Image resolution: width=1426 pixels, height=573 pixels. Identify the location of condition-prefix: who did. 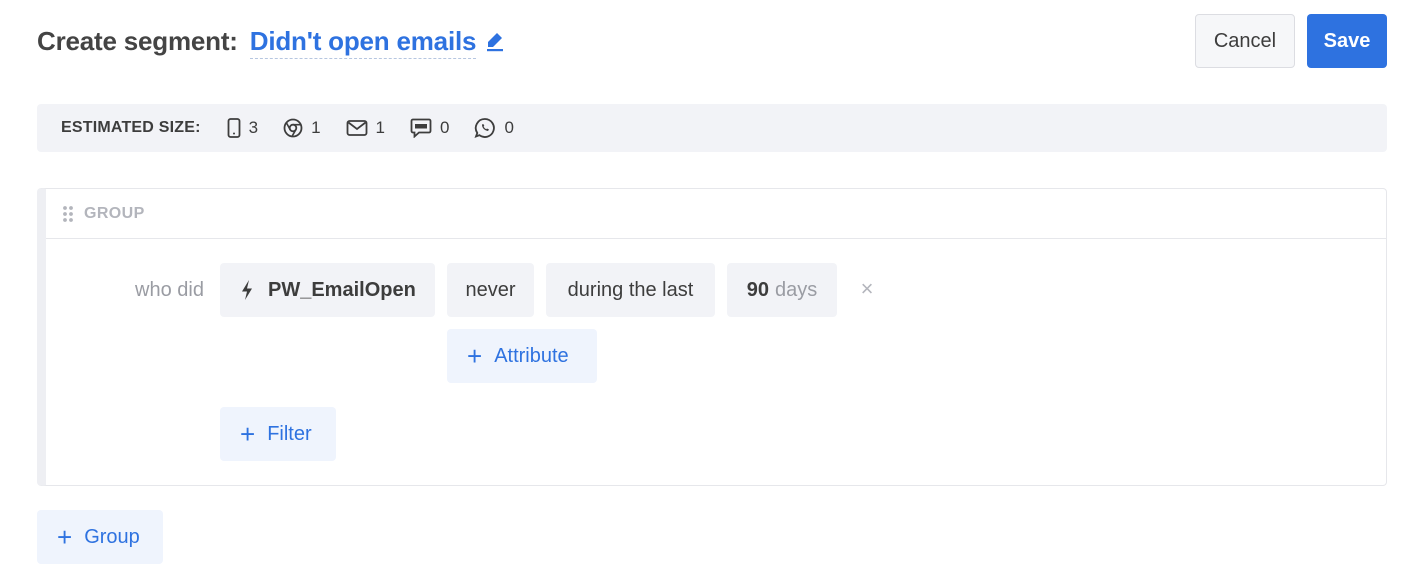
(169, 290).